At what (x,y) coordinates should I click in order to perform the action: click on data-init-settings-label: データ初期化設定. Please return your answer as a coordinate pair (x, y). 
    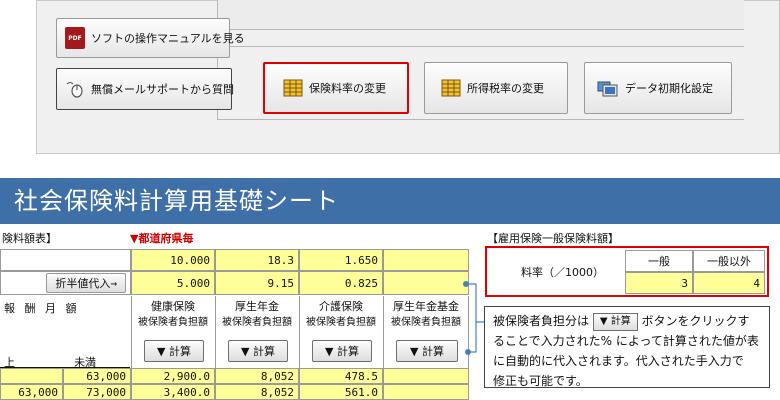
    Looking at the image, I should click on (669, 88).